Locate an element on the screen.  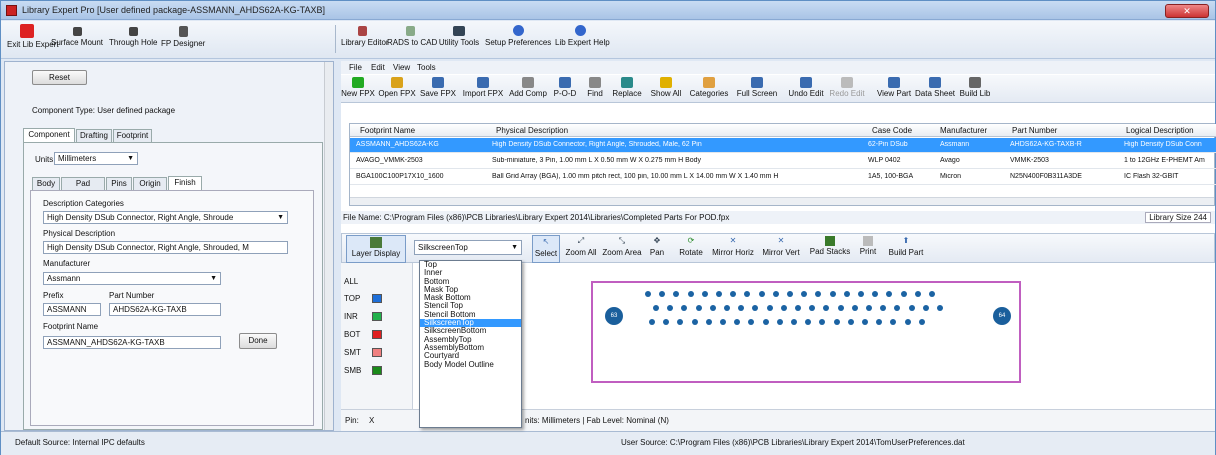
subtab-finish: Finish is located at coordinates (185, 183).